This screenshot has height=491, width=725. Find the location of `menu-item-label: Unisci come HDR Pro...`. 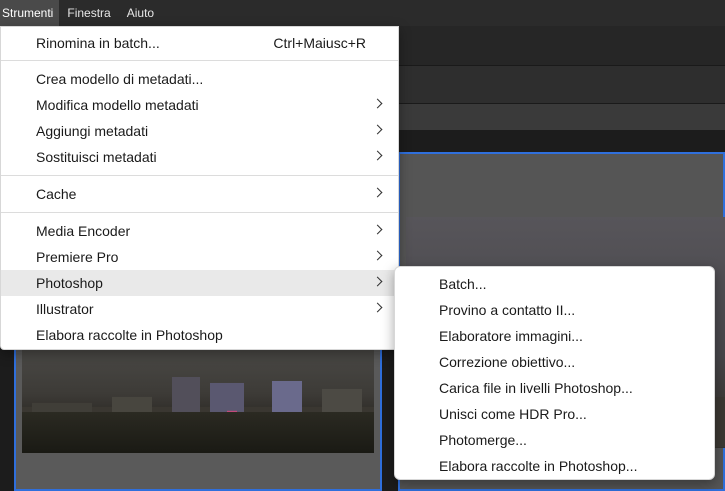

menu-item-label: Unisci come HDR Pro... is located at coordinates (513, 414).